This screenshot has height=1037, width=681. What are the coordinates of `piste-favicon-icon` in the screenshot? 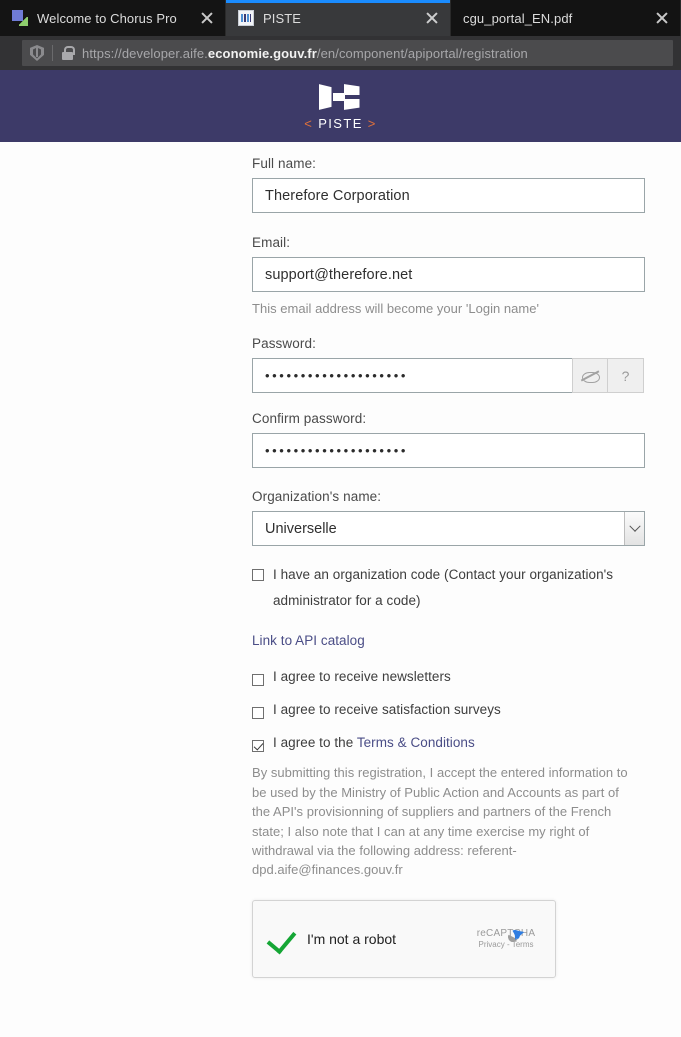 It's located at (246, 18).